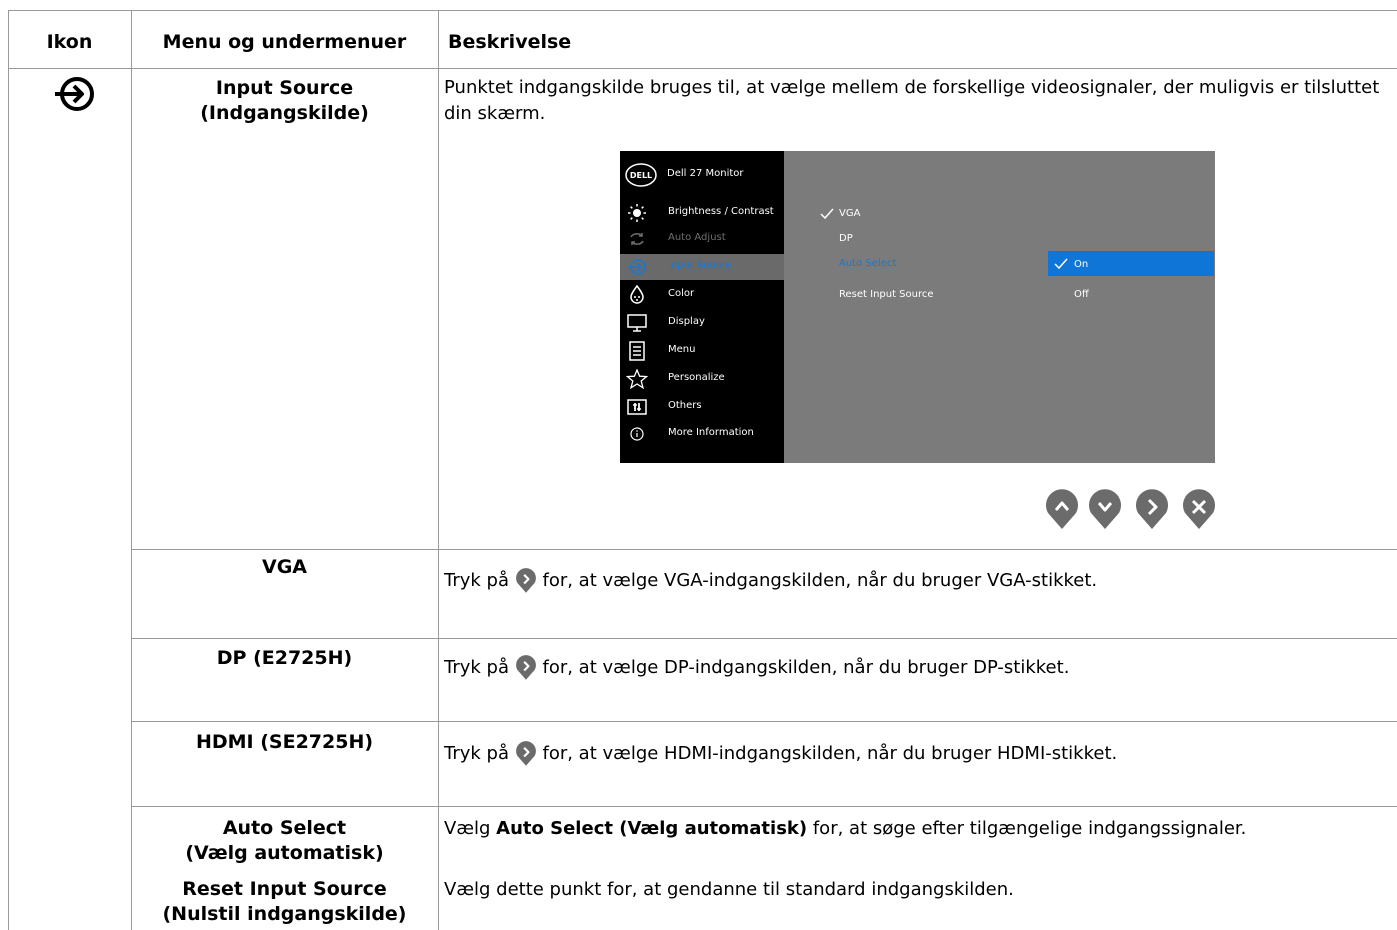  What do you see at coordinates (637, 379) in the screenshot?
I see `star-icon` at bounding box center [637, 379].